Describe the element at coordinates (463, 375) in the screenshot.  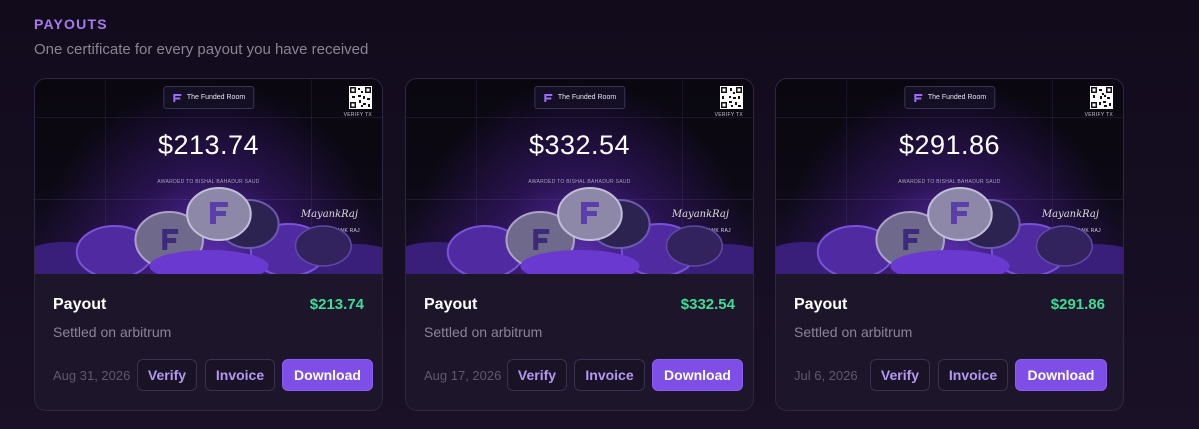
I see `payout-date: Aug 17, 2026` at that location.